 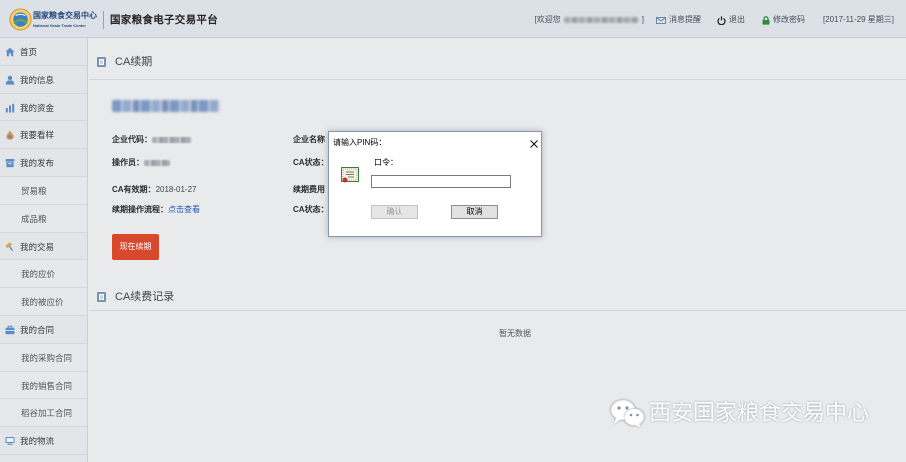 I want to click on wechat-icon, so click(x=627, y=413).